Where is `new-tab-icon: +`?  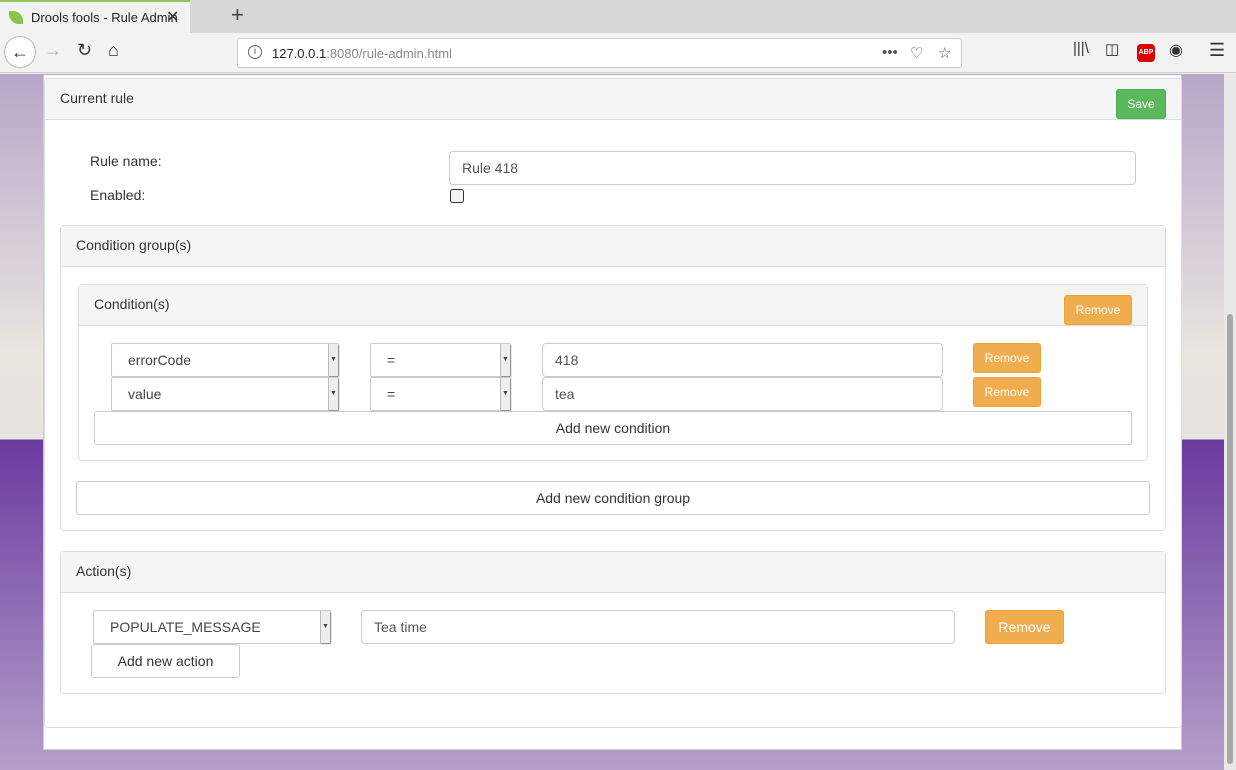
new-tab-icon: + is located at coordinates (237, 15).